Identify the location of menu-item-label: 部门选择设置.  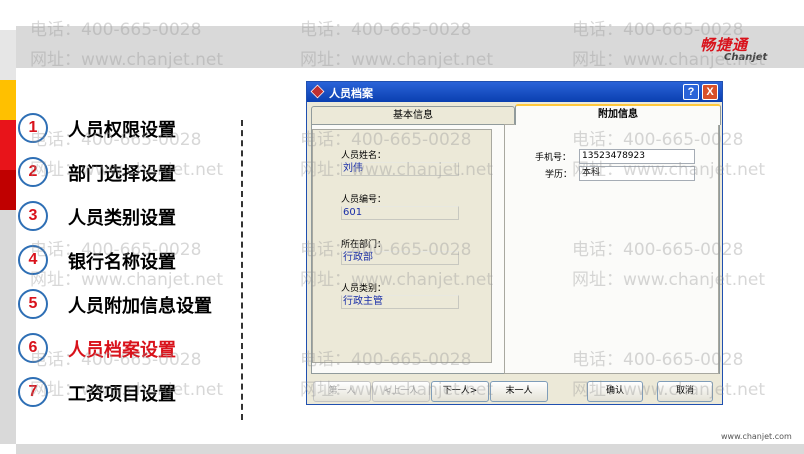
(122, 174).